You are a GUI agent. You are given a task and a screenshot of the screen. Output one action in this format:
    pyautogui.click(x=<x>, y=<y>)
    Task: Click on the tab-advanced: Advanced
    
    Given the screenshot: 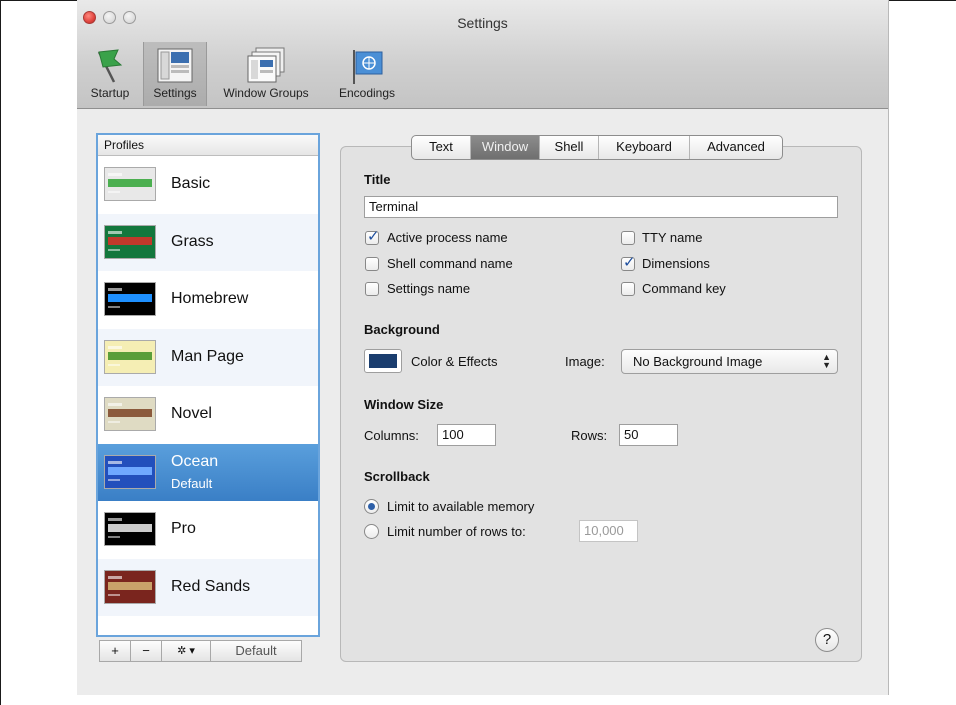 What is the action you would take?
    pyautogui.click(x=736, y=147)
    